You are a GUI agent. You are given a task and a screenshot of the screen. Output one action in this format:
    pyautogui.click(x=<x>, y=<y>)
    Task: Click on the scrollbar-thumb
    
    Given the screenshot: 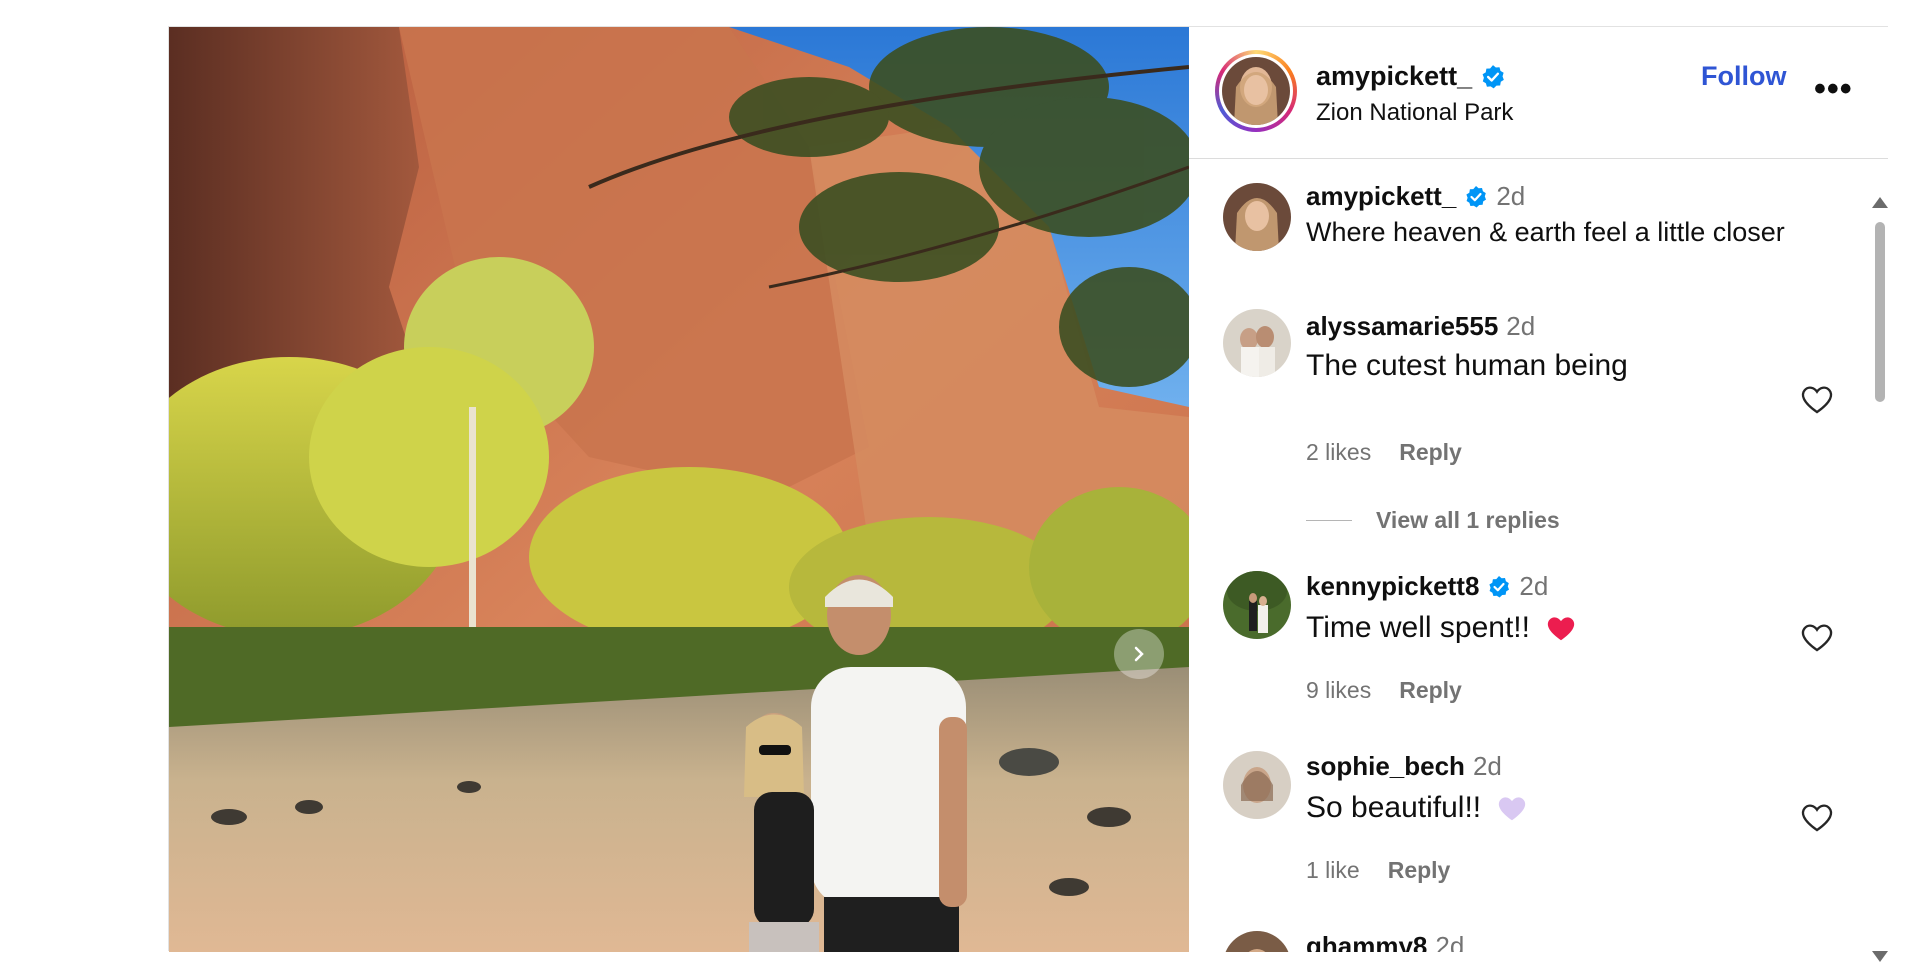 What is the action you would take?
    pyautogui.click(x=1880, y=312)
    